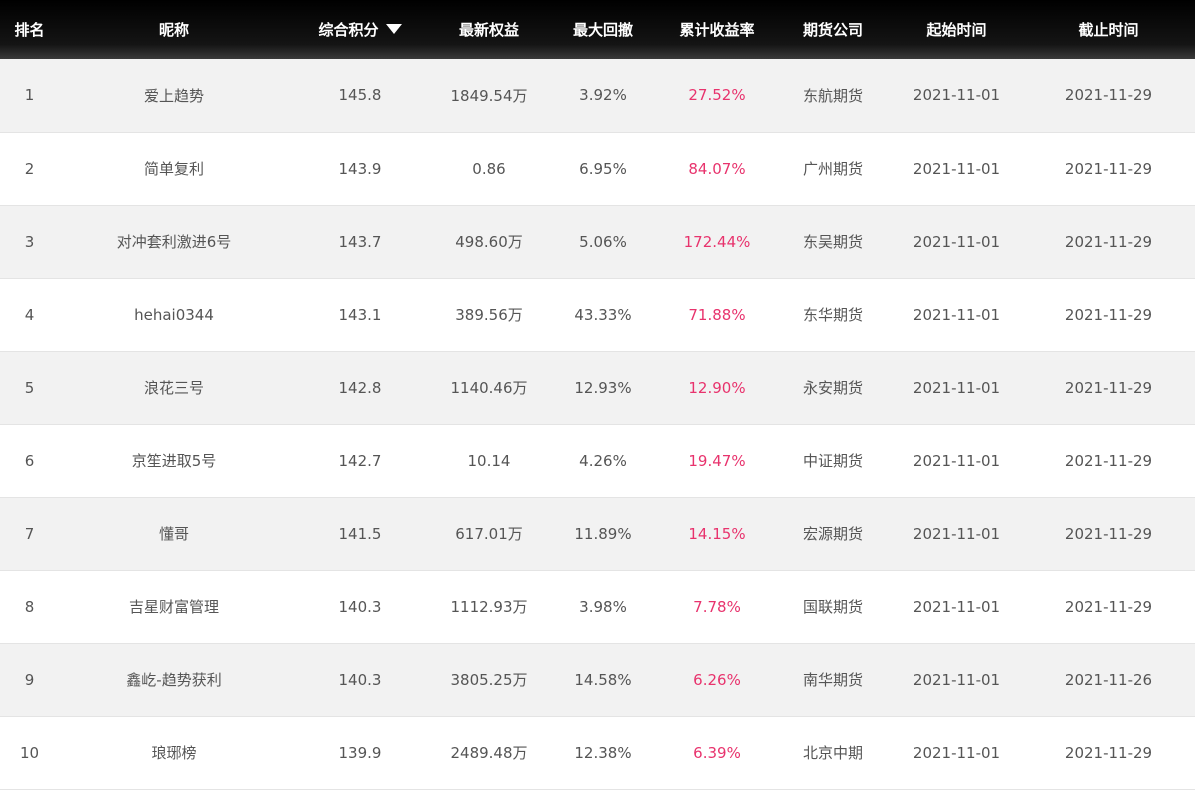  What do you see at coordinates (603, 387) in the screenshot?
I see `cell-drawdown: 12.93%` at bounding box center [603, 387].